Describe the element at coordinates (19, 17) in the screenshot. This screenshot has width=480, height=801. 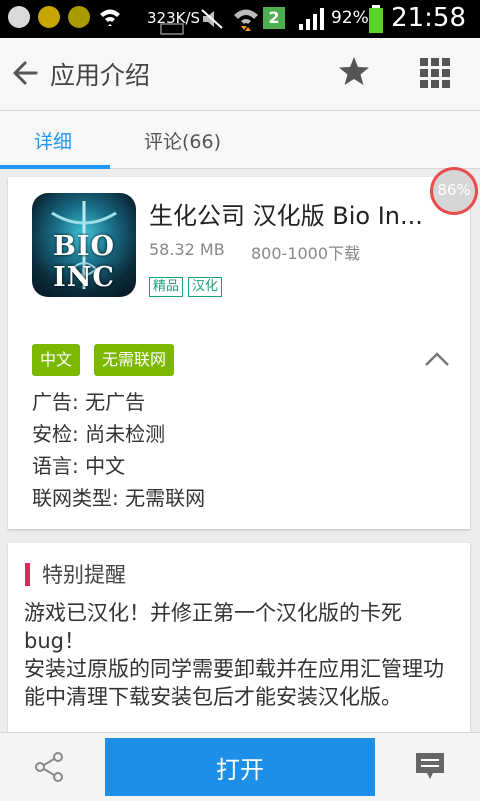
I see `add-notify-icon` at that location.